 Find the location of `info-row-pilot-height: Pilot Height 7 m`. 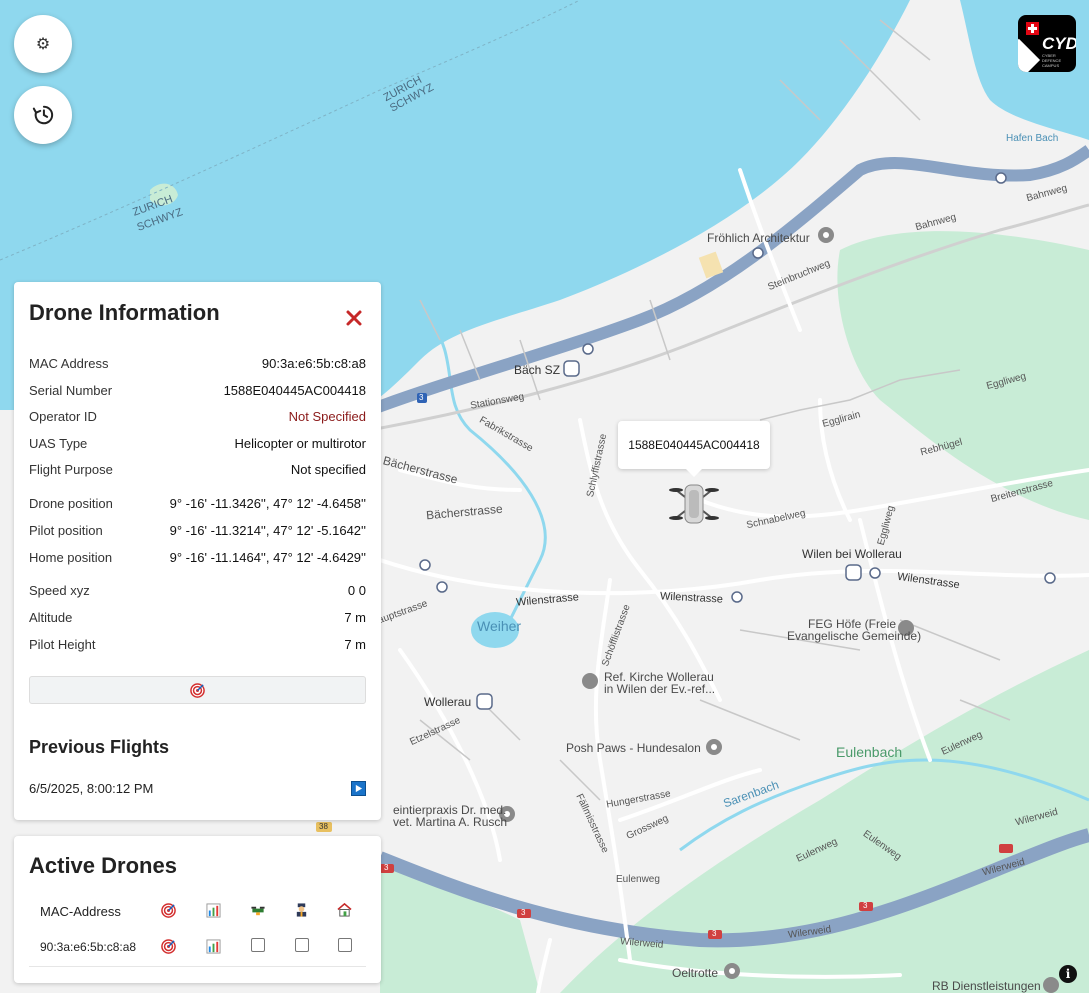

info-row-pilot-height: Pilot Height 7 m is located at coordinates (197, 646).